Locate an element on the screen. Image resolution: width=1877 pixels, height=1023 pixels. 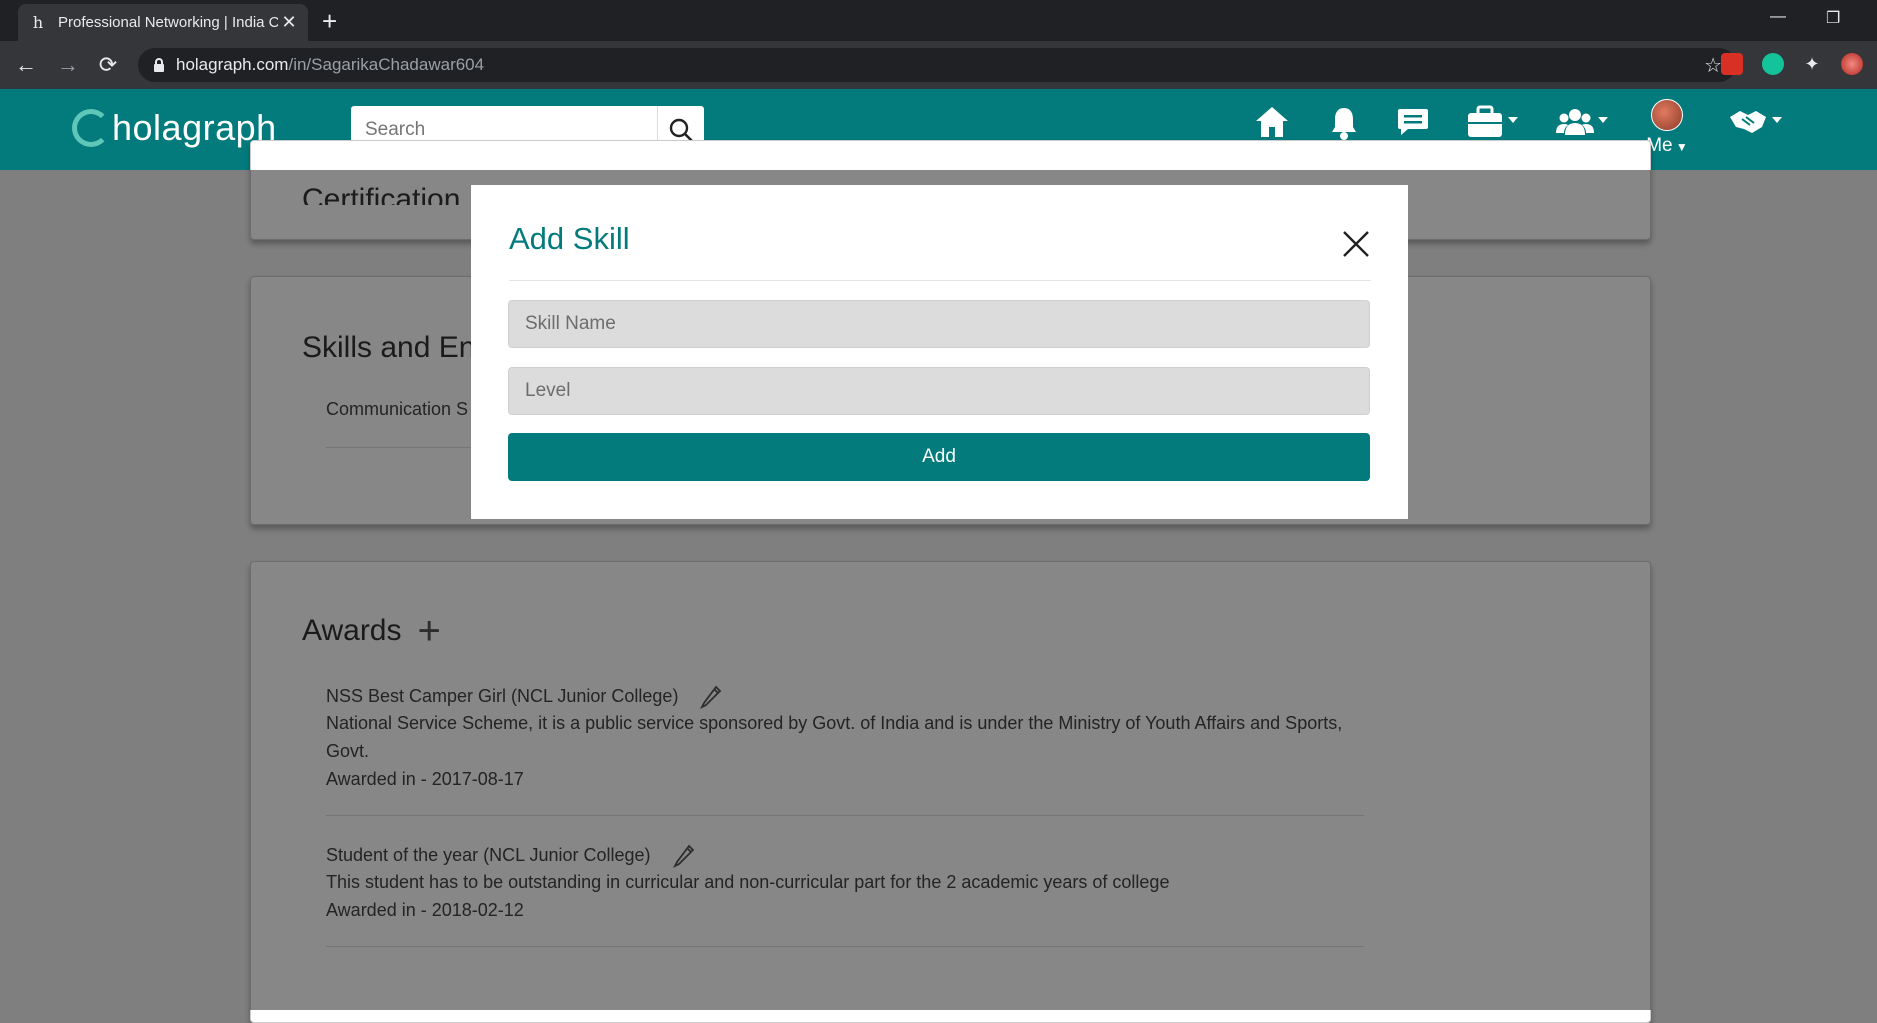
home-icon is located at coordinates (1272, 122).